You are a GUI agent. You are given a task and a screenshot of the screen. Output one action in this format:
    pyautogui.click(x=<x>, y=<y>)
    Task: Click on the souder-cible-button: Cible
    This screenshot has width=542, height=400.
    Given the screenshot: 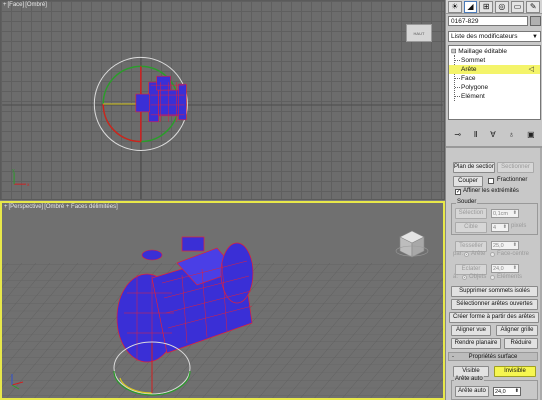 What is the action you would take?
    pyautogui.click(x=471, y=227)
    